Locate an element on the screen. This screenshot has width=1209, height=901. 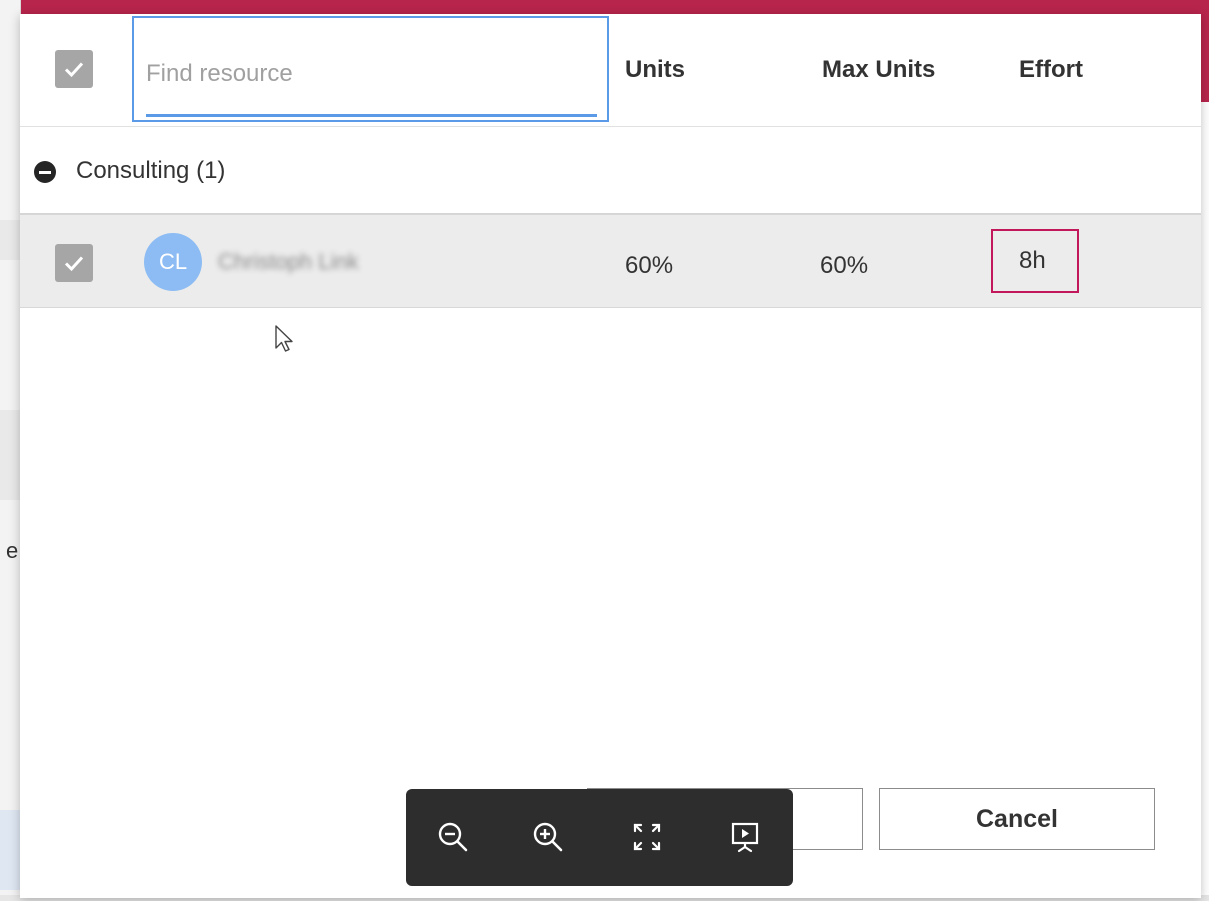
collapse-icon is located at coordinates (45, 172).